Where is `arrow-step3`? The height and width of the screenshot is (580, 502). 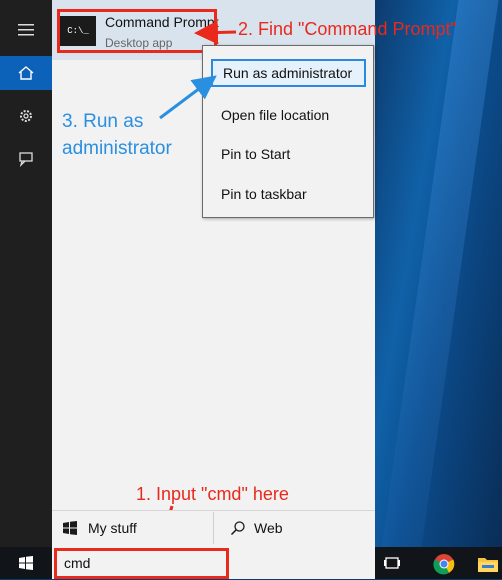
arrow-step3 is located at coordinates (188, 97).